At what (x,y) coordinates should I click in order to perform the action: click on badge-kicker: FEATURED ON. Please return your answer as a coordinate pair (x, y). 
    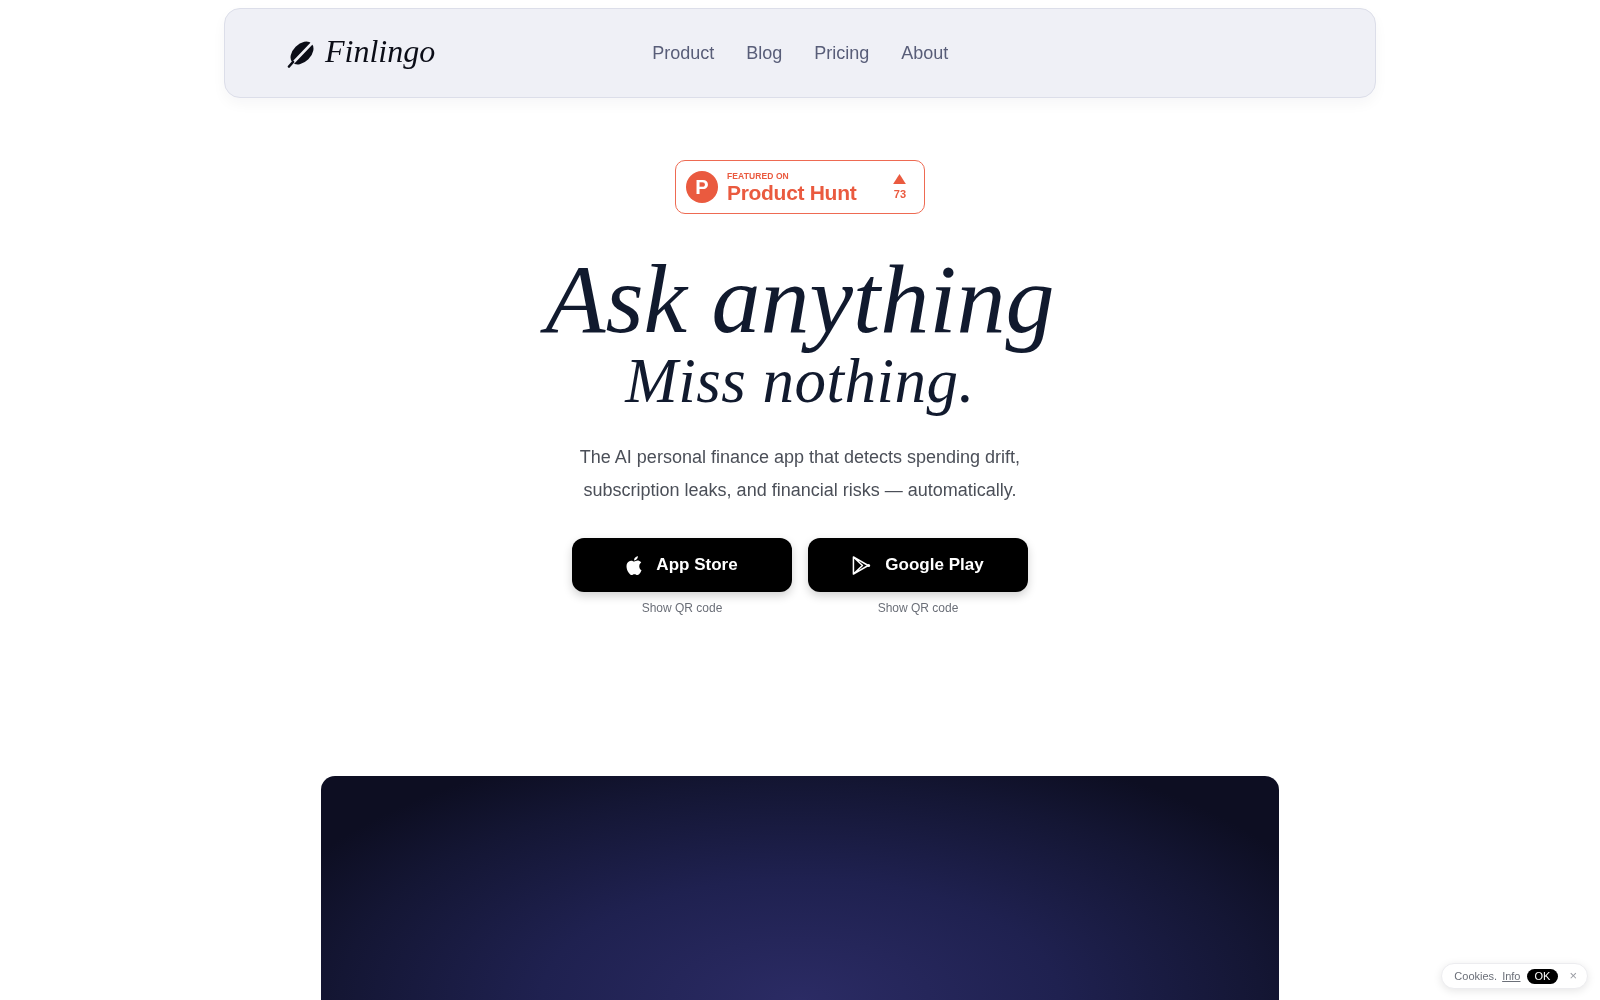
    Looking at the image, I should click on (758, 175).